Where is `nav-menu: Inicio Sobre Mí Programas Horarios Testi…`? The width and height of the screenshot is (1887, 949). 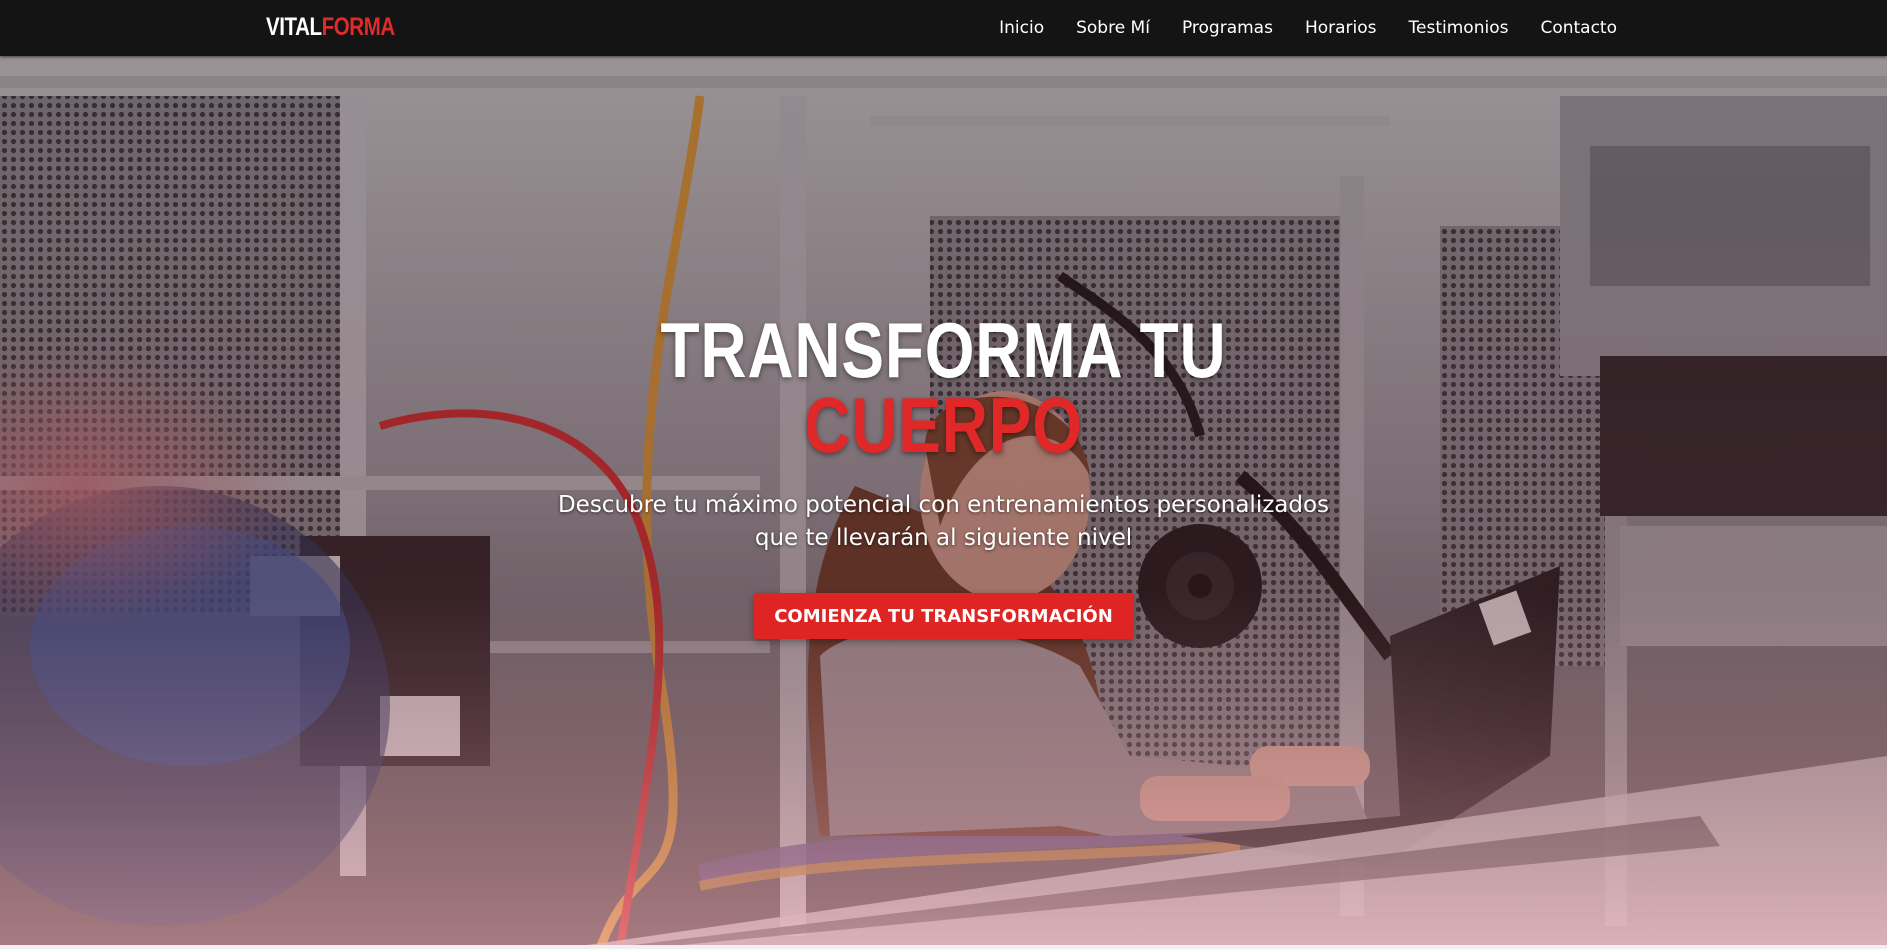 nav-menu: Inicio Sobre Mí Programas Horarios Testi… is located at coordinates (1308, 28).